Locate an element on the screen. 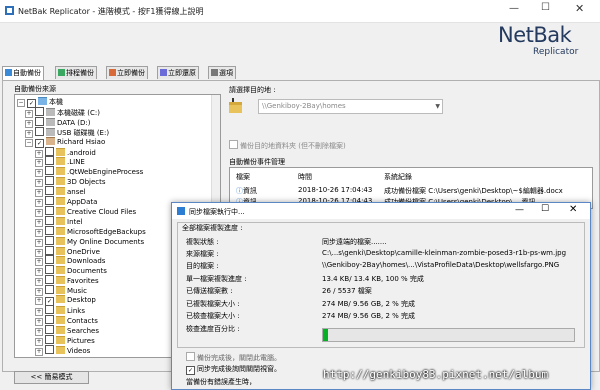  tree-node: + Favorites is located at coordinates (67, 281).